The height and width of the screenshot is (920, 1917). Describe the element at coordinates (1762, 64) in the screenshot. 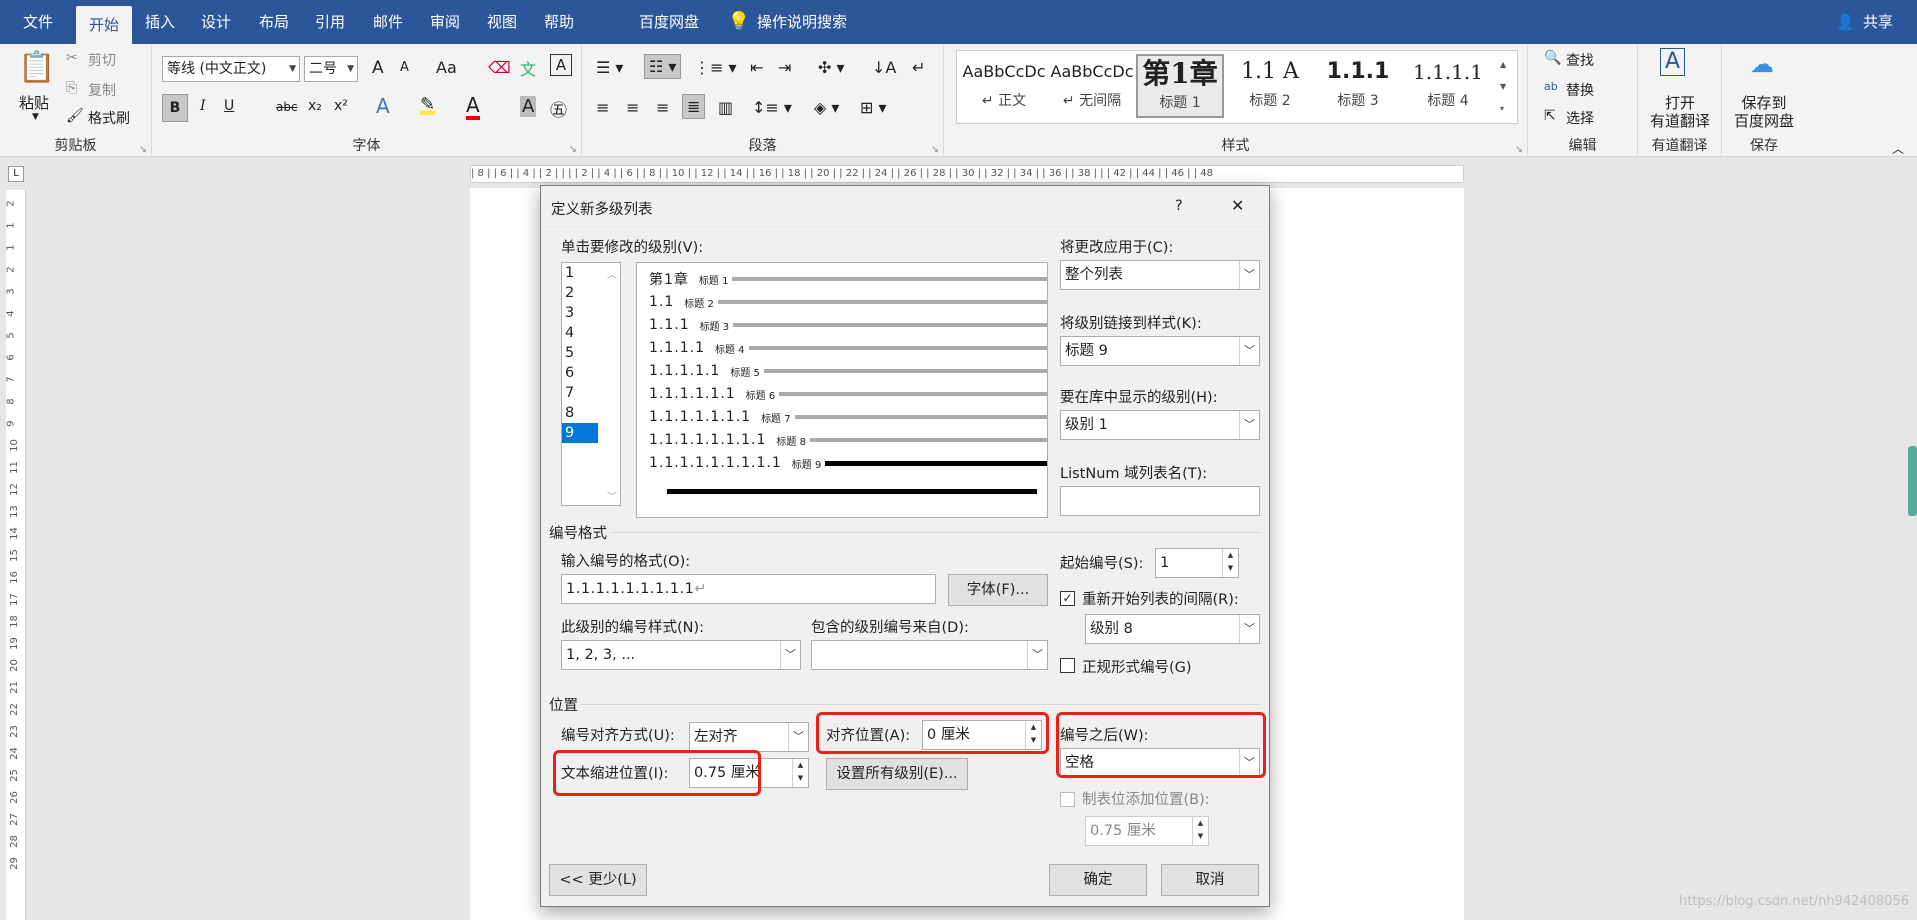

I see `baidu-cloud-icon: ☁` at that location.